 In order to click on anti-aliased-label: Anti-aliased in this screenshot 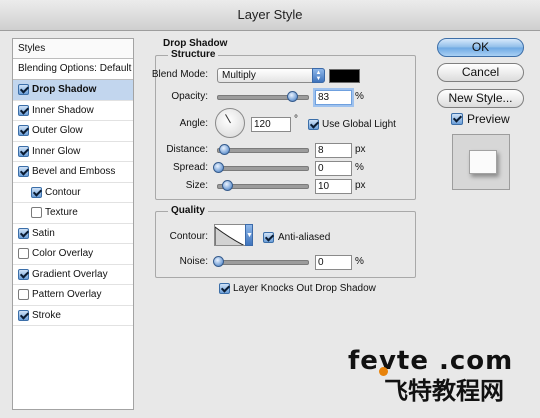, I will do `click(304, 237)`.